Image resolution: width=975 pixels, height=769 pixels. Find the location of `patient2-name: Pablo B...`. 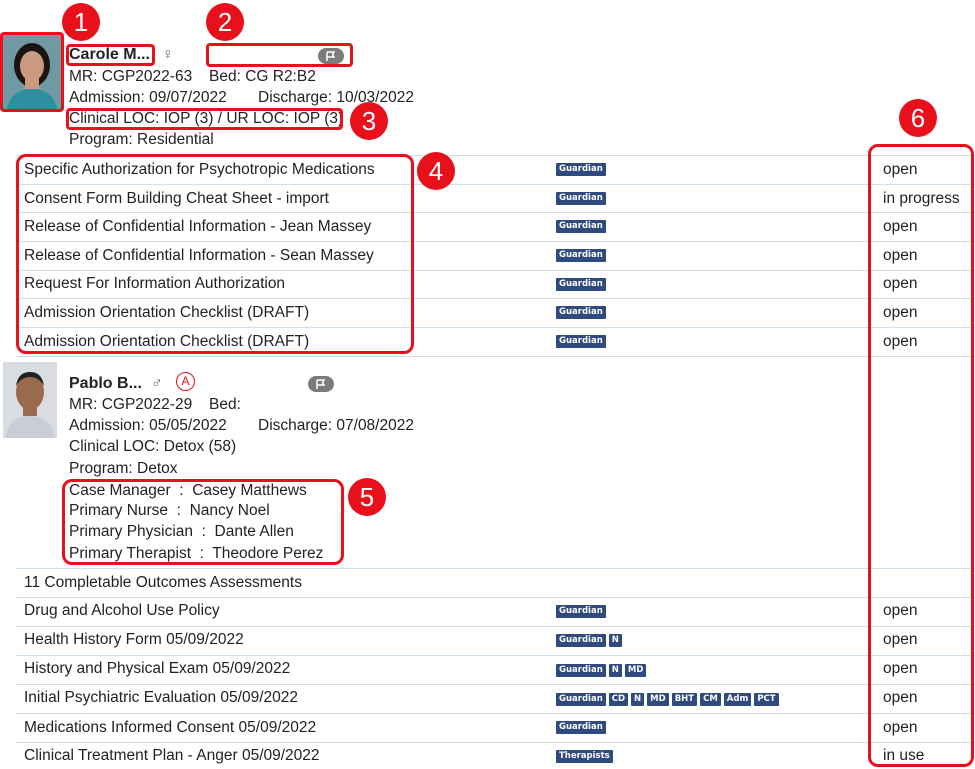

patient2-name: Pablo B... is located at coordinates (105, 384).